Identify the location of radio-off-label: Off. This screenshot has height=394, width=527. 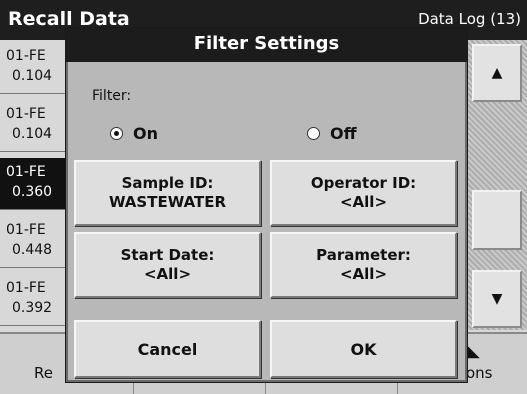
(343, 133).